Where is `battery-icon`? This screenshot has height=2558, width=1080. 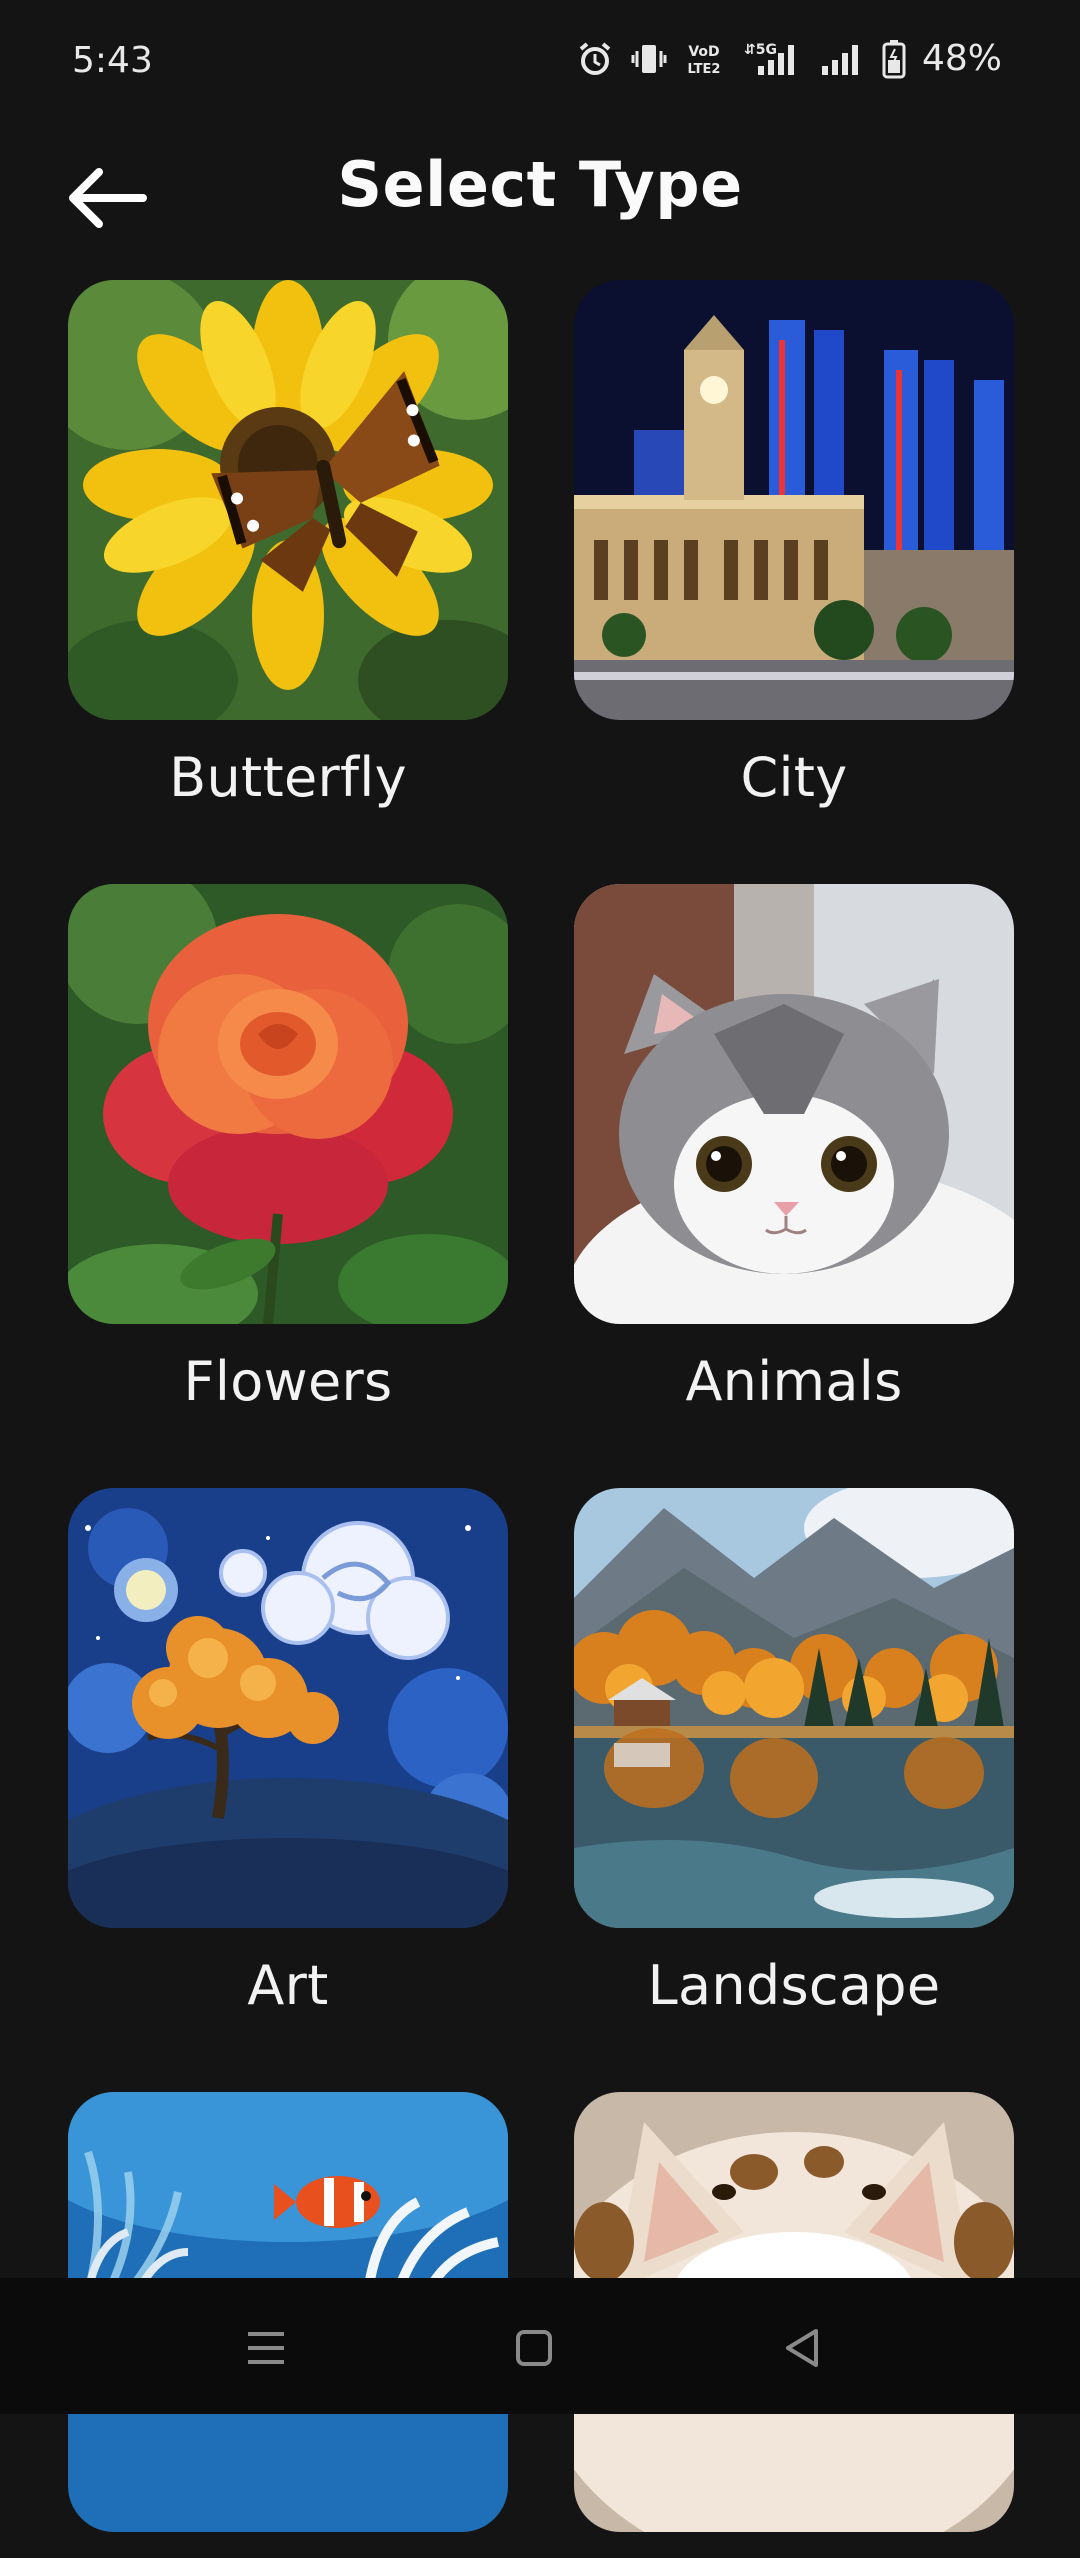 battery-icon is located at coordinates (894, 58).